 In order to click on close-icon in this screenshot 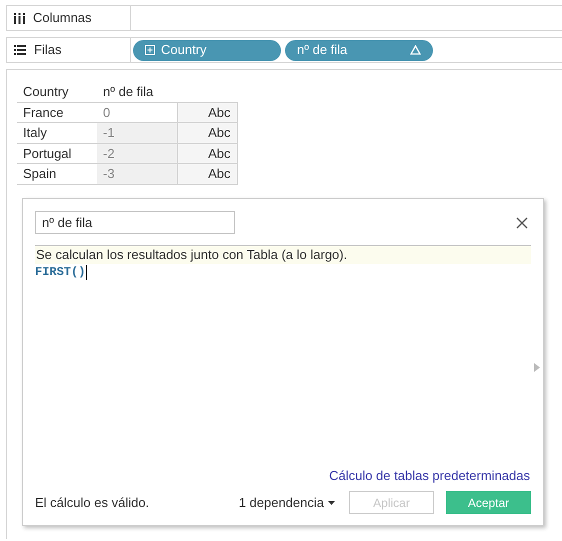, I will do `click(522, 222)`.